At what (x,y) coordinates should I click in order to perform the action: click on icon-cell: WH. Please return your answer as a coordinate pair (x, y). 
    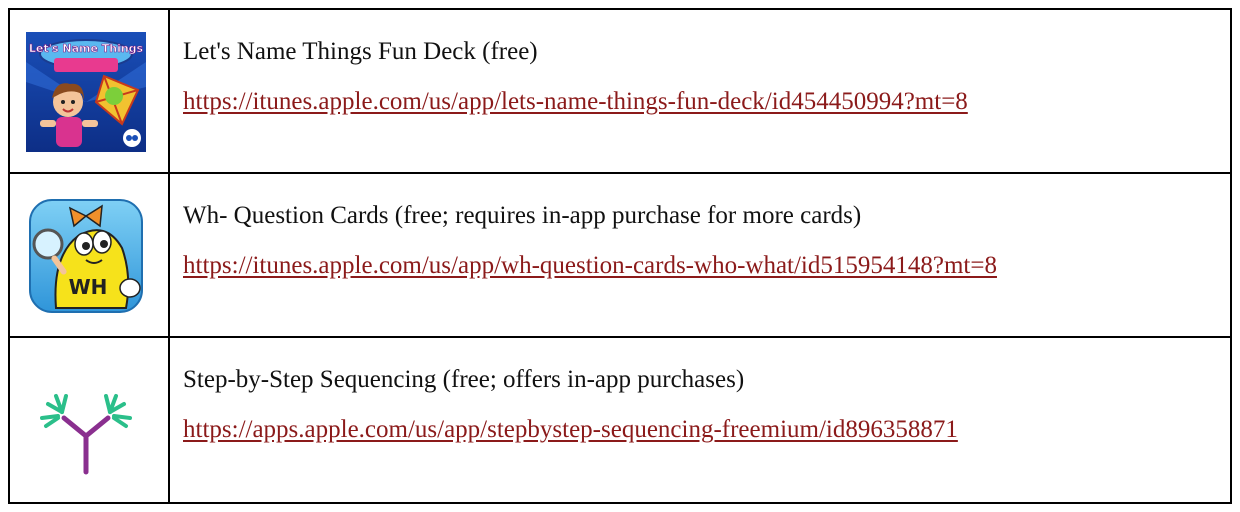
    Looking at the image, I should click on (89, 255).